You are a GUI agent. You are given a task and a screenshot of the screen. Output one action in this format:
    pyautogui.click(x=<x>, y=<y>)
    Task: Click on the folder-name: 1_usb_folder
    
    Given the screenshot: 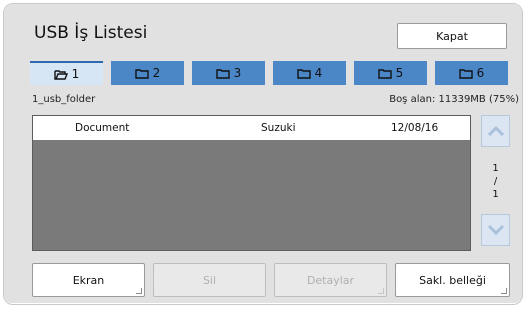 What is the action you would take?
    pyautogui.click(x=64, y=99)
    